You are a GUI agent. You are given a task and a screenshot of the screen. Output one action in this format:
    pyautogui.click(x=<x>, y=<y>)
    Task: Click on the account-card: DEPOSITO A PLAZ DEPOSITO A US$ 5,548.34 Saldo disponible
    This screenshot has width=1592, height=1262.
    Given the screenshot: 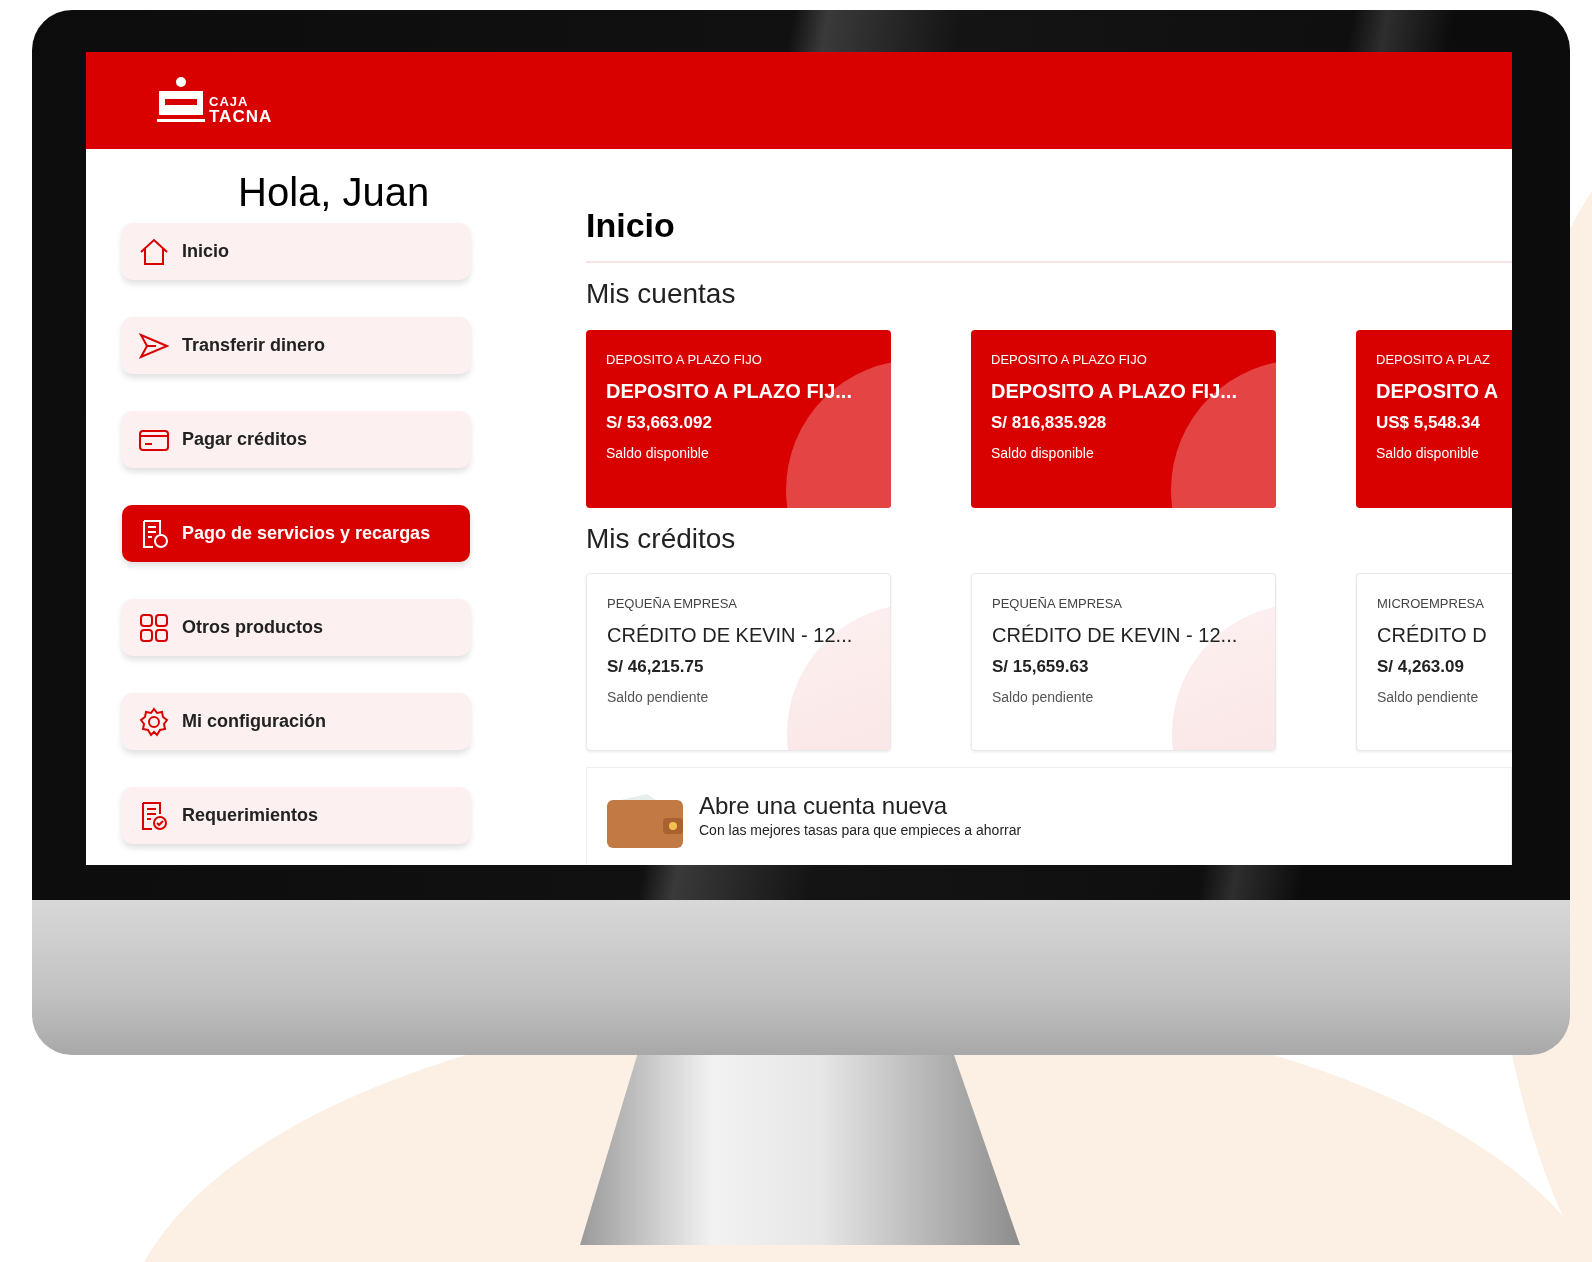 What is the action you would take?
    pyautogui.click(x=1434, y=419)
    